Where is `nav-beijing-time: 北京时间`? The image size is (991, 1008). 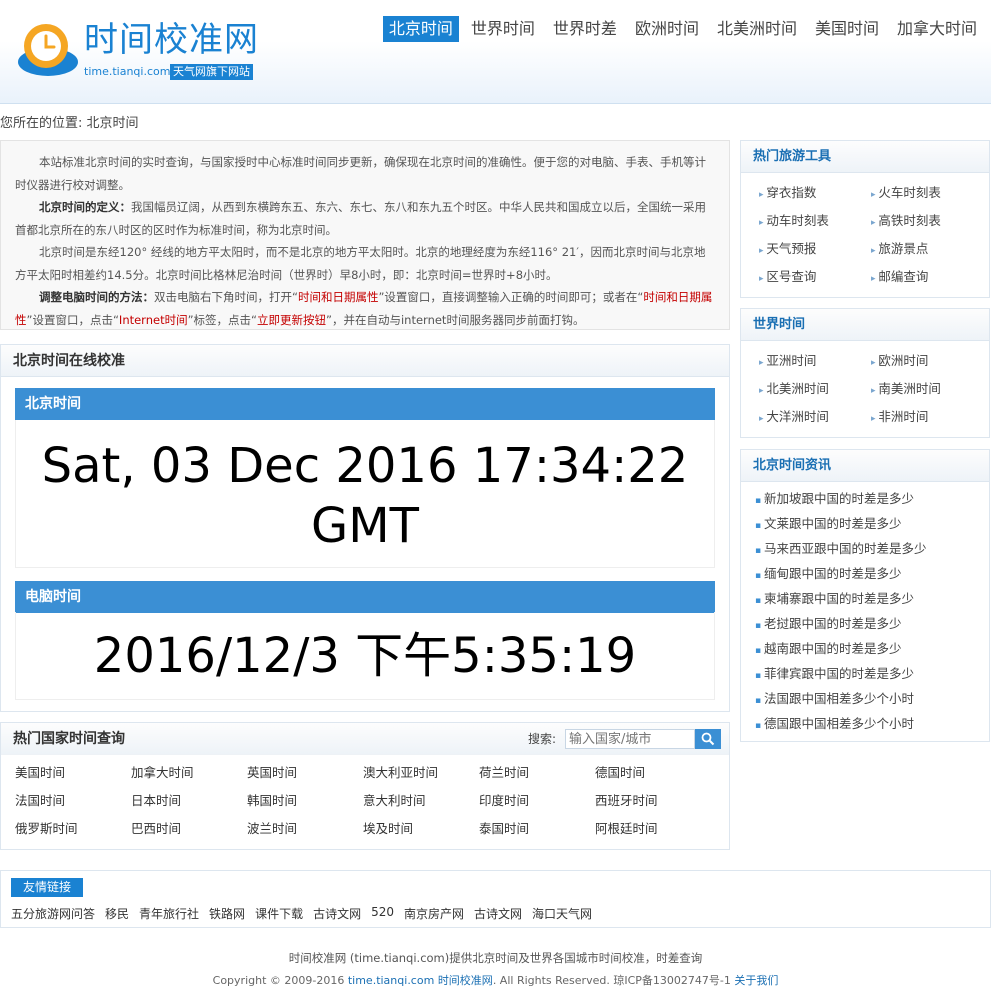
nav-beijing-time: 北京时间 is located at coordinates (420, 29).